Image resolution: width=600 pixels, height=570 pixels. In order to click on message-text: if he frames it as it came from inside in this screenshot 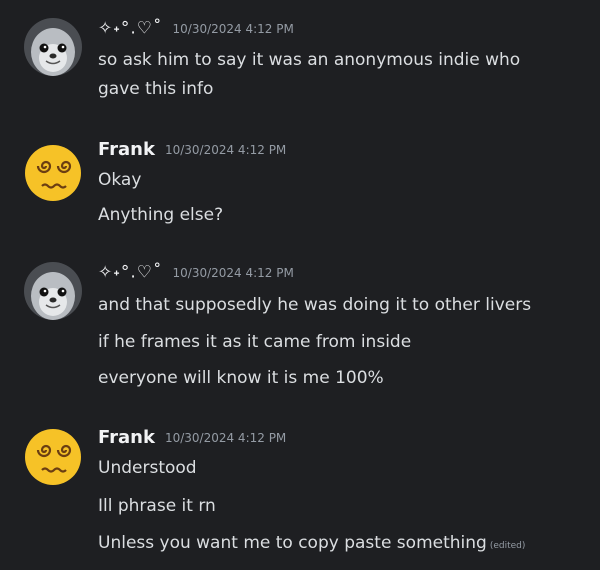, I will do `click(255, 342)`.